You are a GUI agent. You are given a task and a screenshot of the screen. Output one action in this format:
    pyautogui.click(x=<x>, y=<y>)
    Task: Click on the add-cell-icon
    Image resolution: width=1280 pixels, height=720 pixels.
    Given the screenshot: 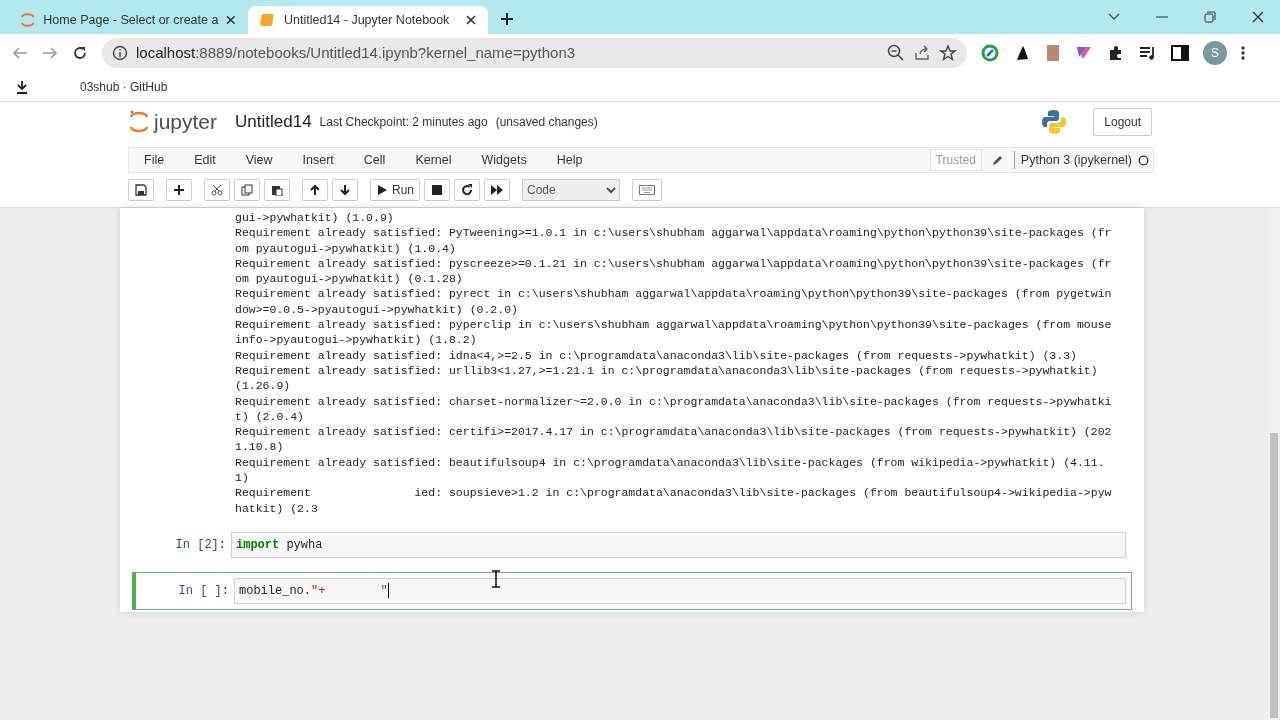 What is the action you would take?
    pyautogui.click(x=179, y=190)
    